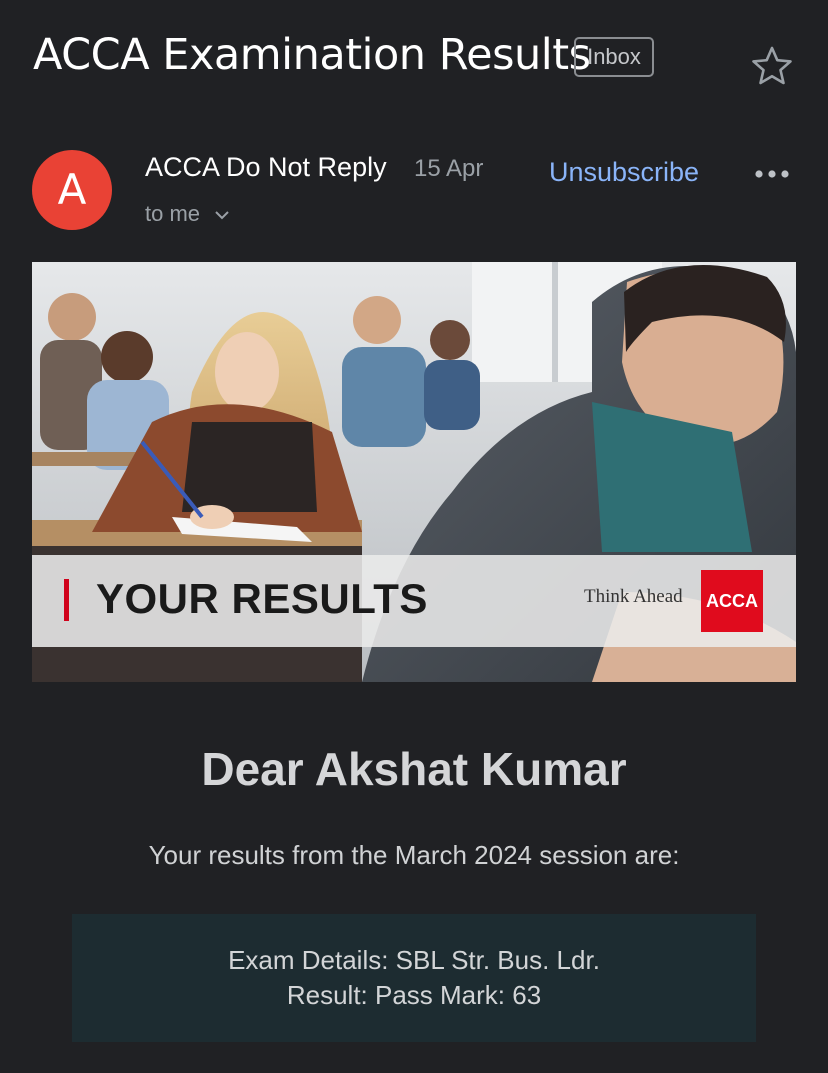 This screenshot has height=1073, width=828. I want to click on email-date: 15 Apr, so click(449, 168).